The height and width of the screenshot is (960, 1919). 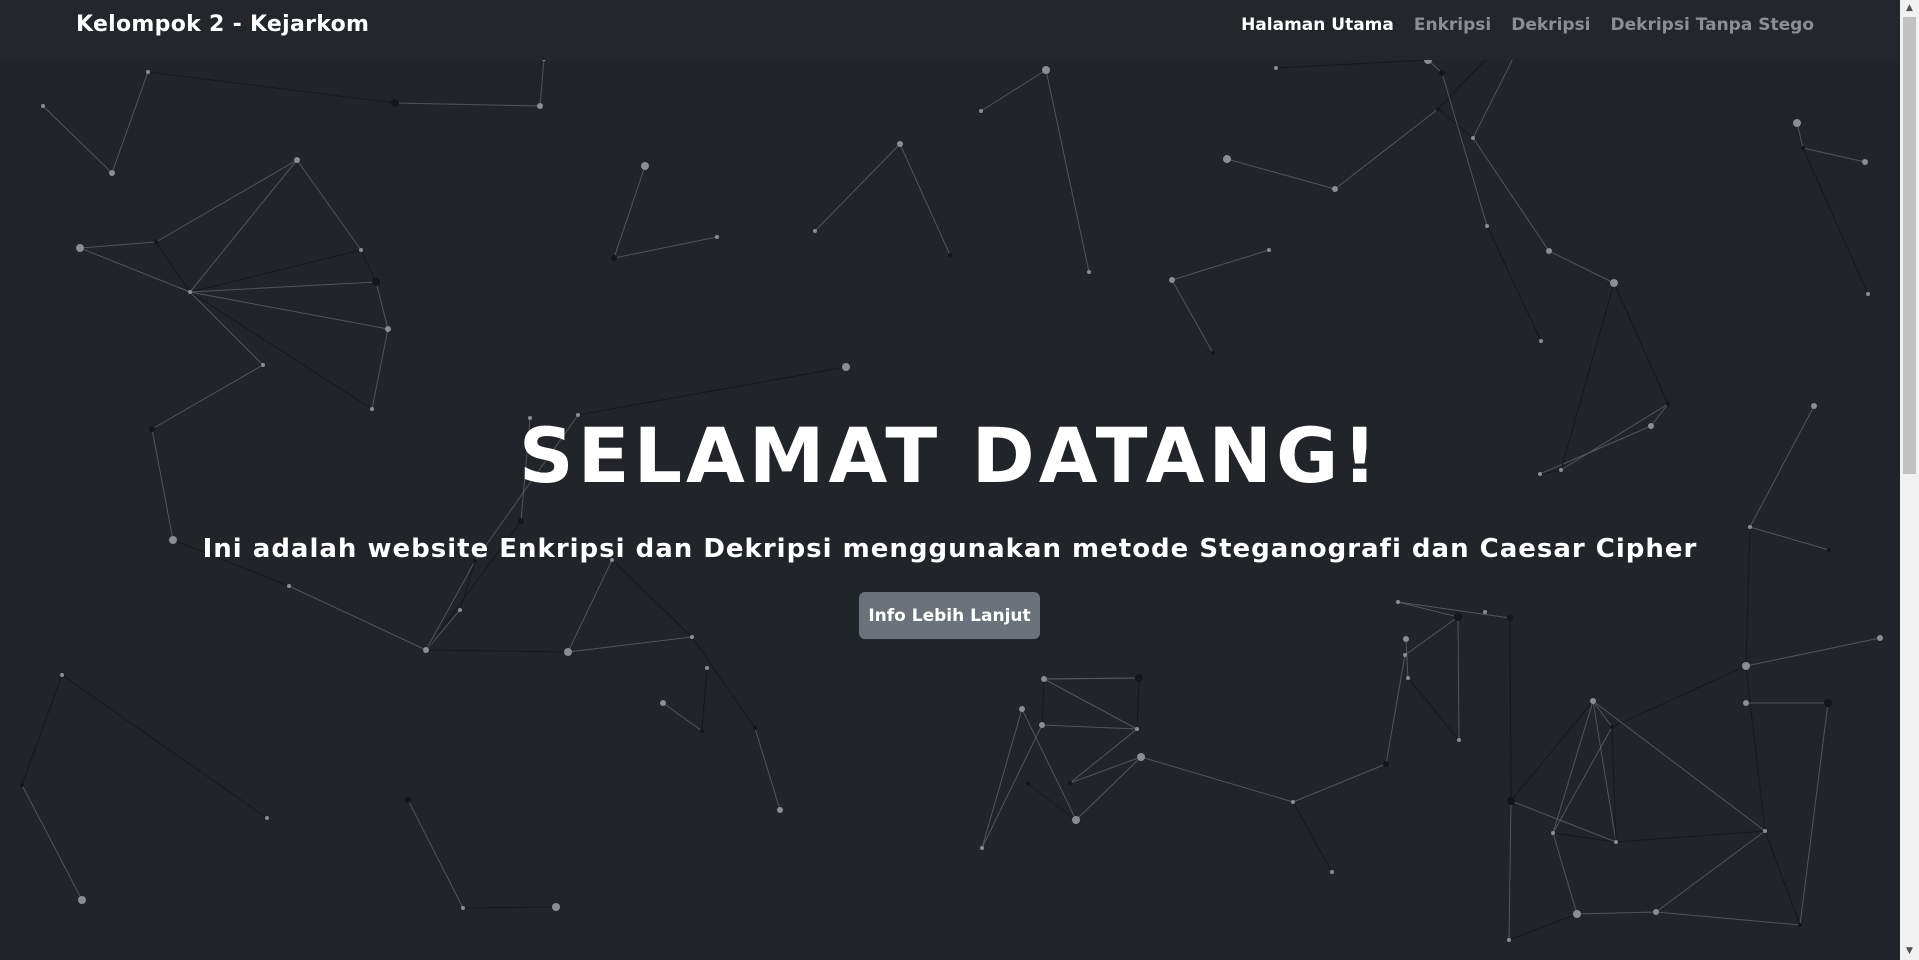 What do you see at coordinates (1909, 951) in the screenshot?
I see `triangle-down-icon: ▼` at bounding box center [1909, 951].